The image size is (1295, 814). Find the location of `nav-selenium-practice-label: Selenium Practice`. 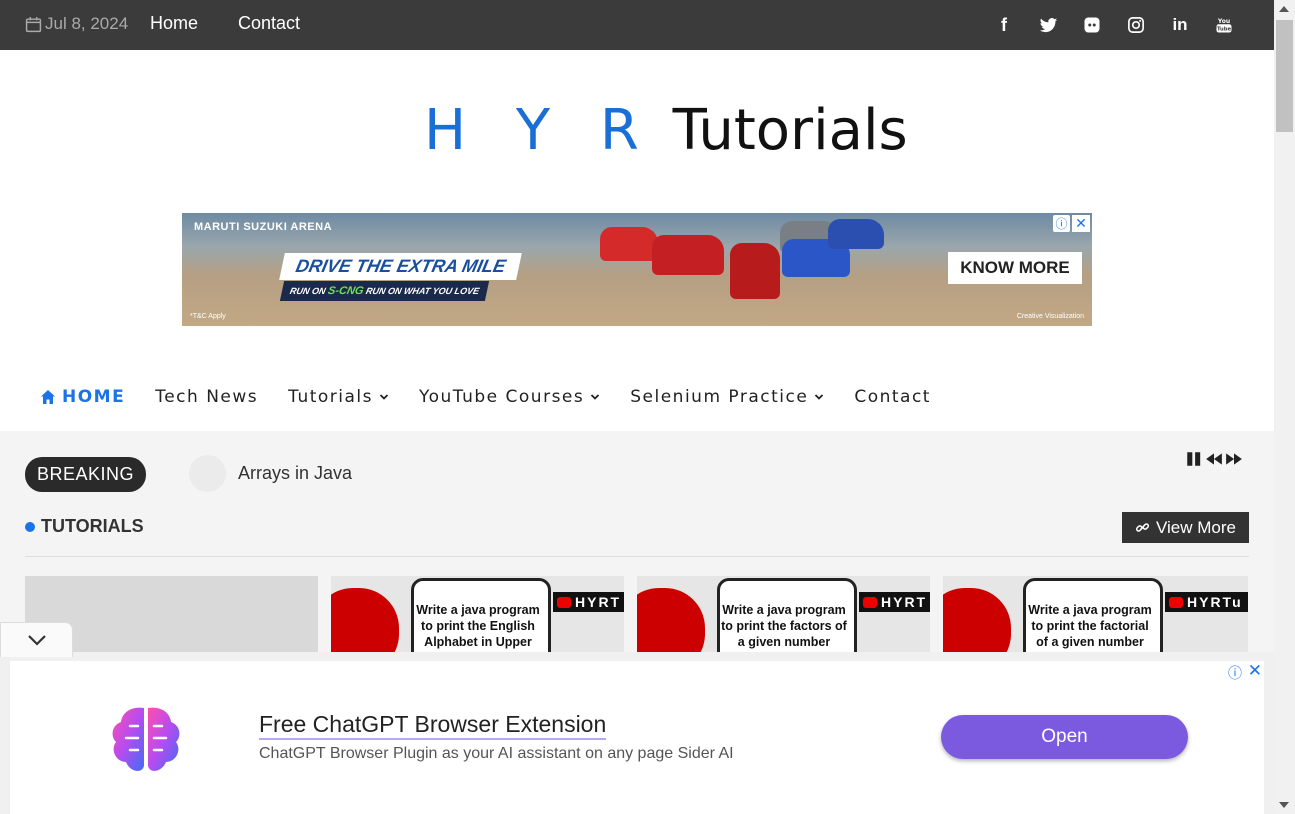

nav-selenium-practice-label: Selenium Practice is located at coordinates (719, 397).